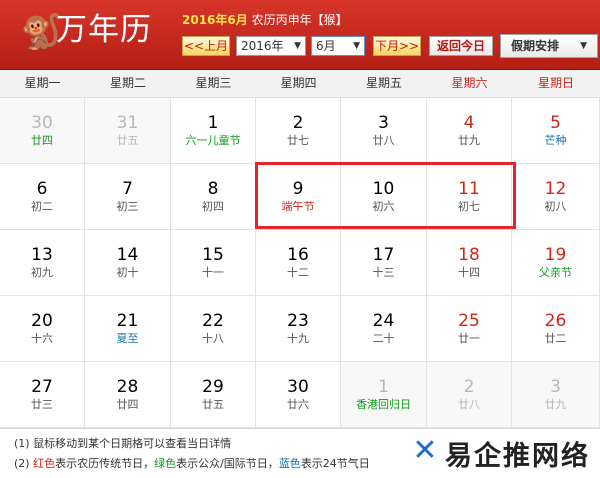 The height and width of the screenshot is (478, 600). Describe the element at coordinates (42, 206) in the screenshot. I see `lunar-date: 初二` at that location.